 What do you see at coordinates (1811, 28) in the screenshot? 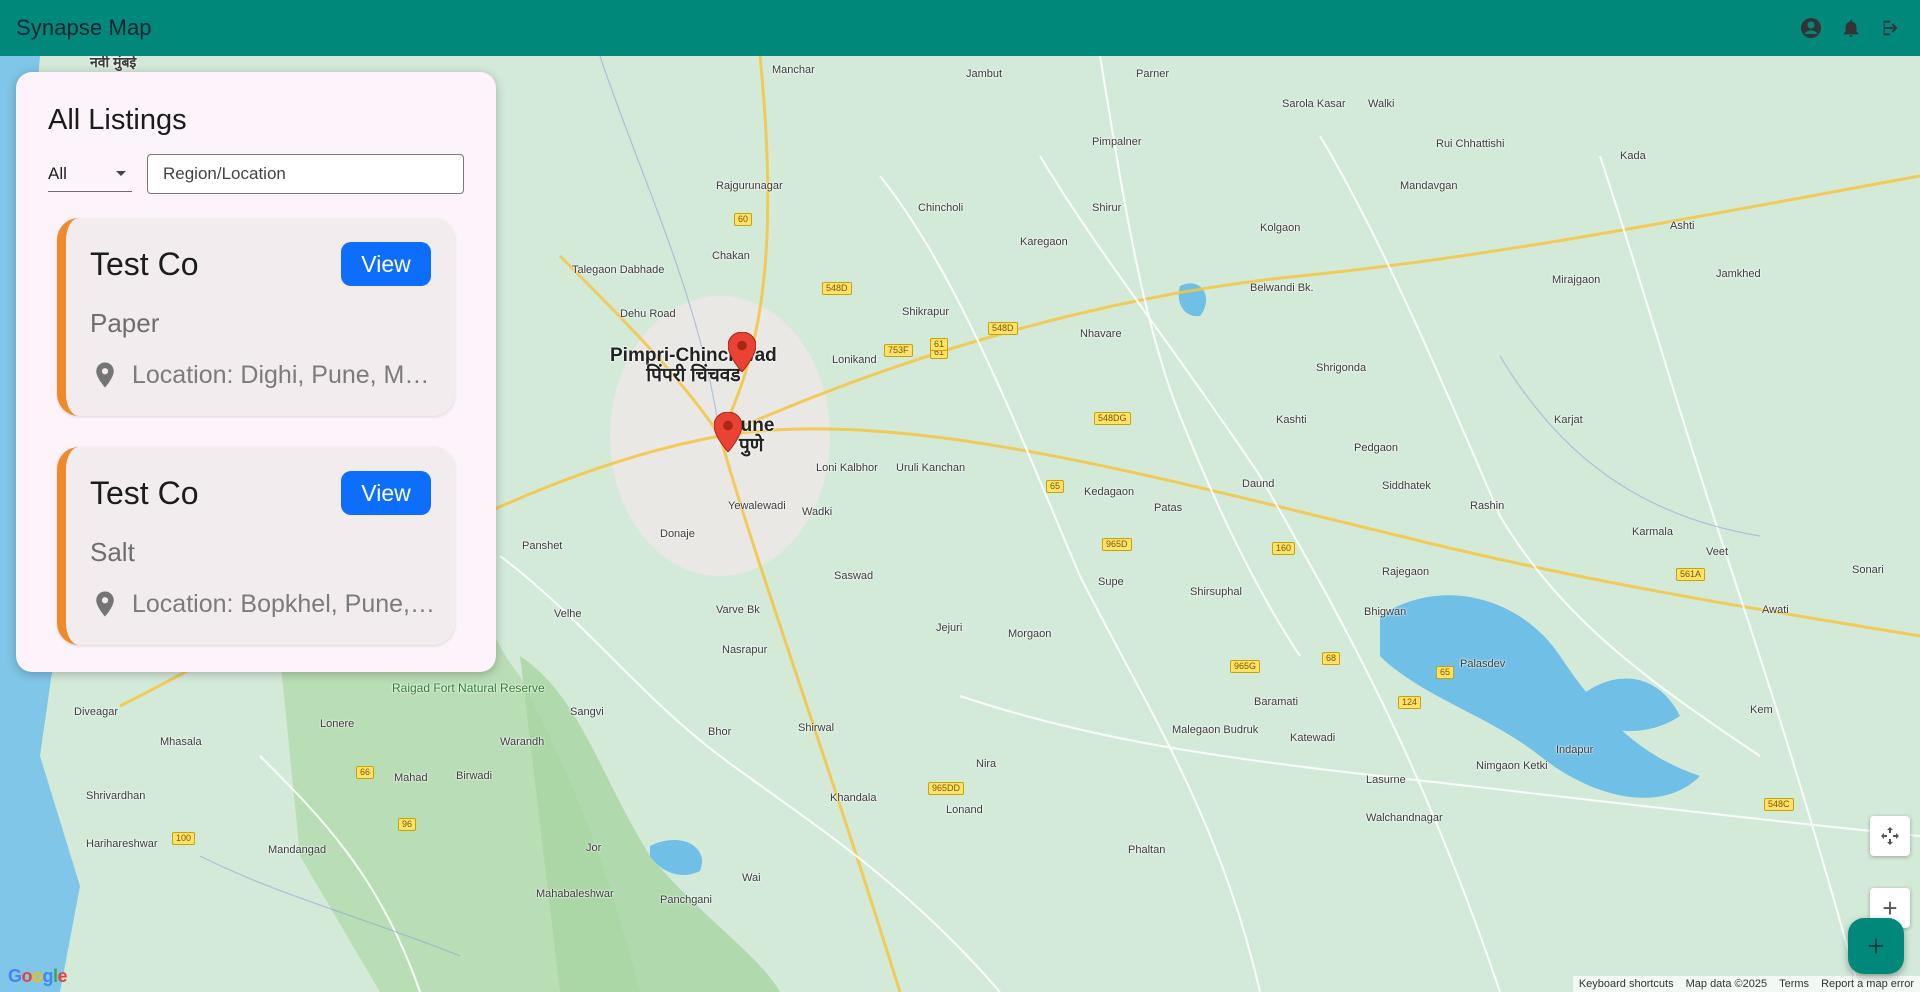
I see `account-circle-icon` at bounding box center [1811, 28].